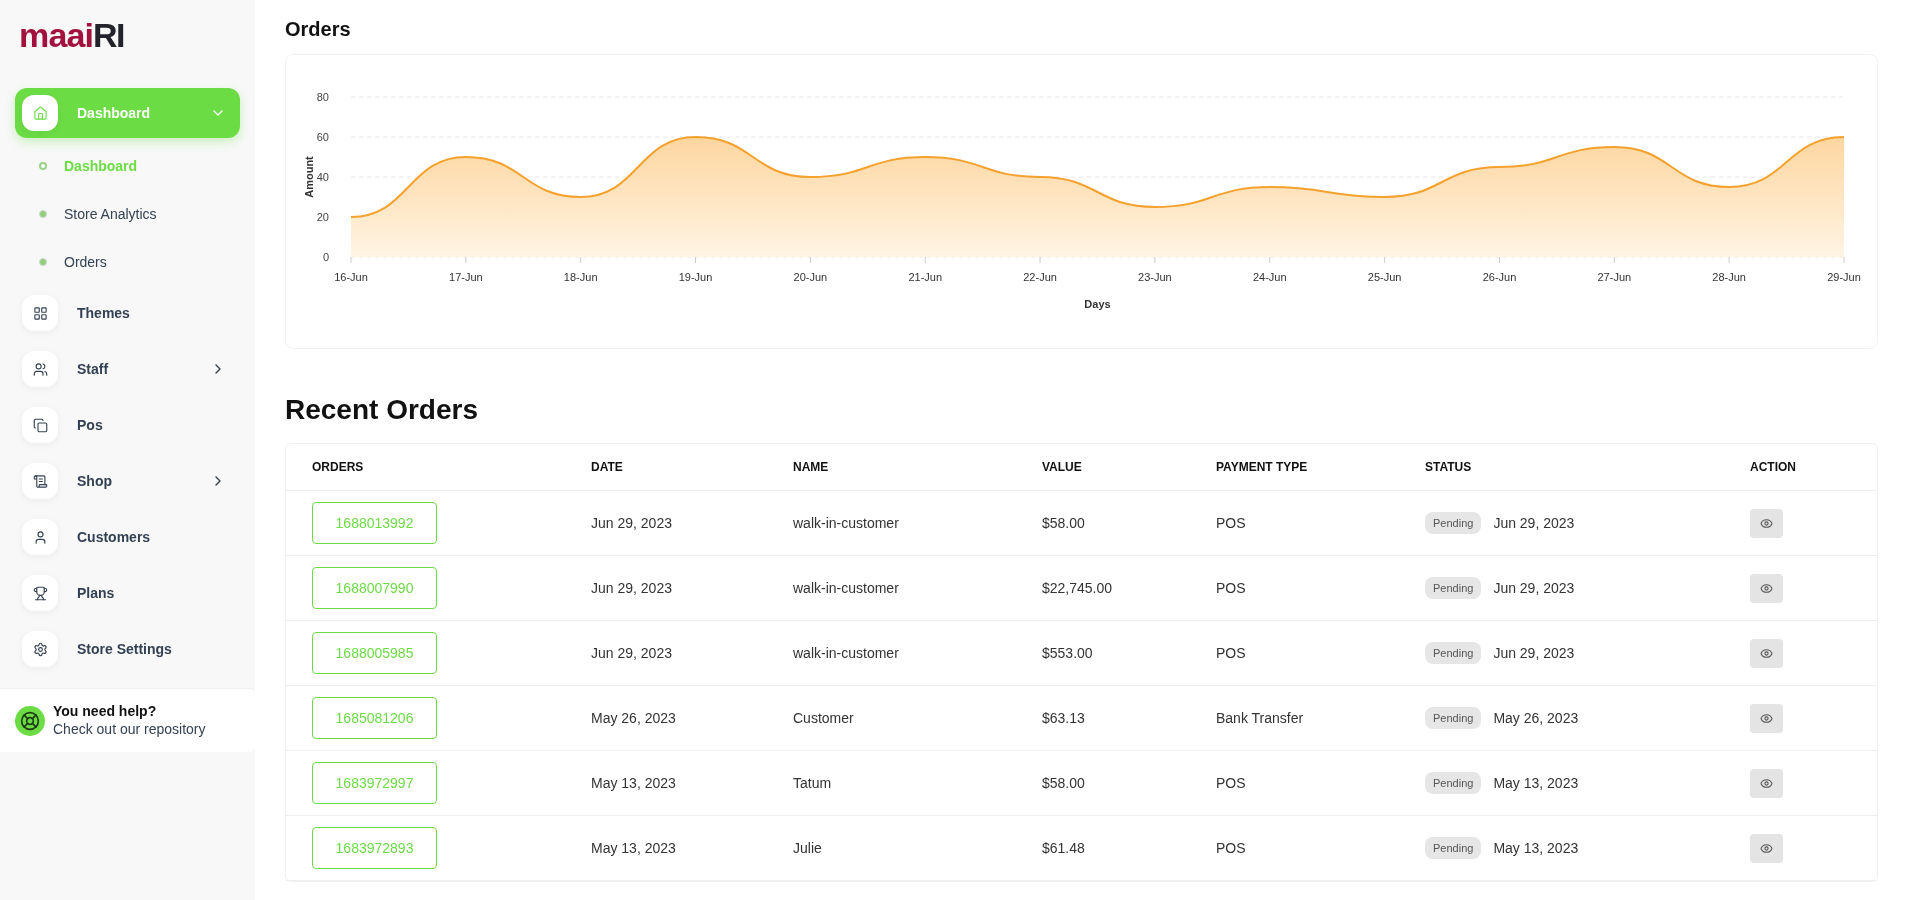 Image resolution: width=1920 pixels, height=900 pixels. Describe the element at coordinates (127, 593) in the screenshot. I see `sidebar-item: Plans` at that location.